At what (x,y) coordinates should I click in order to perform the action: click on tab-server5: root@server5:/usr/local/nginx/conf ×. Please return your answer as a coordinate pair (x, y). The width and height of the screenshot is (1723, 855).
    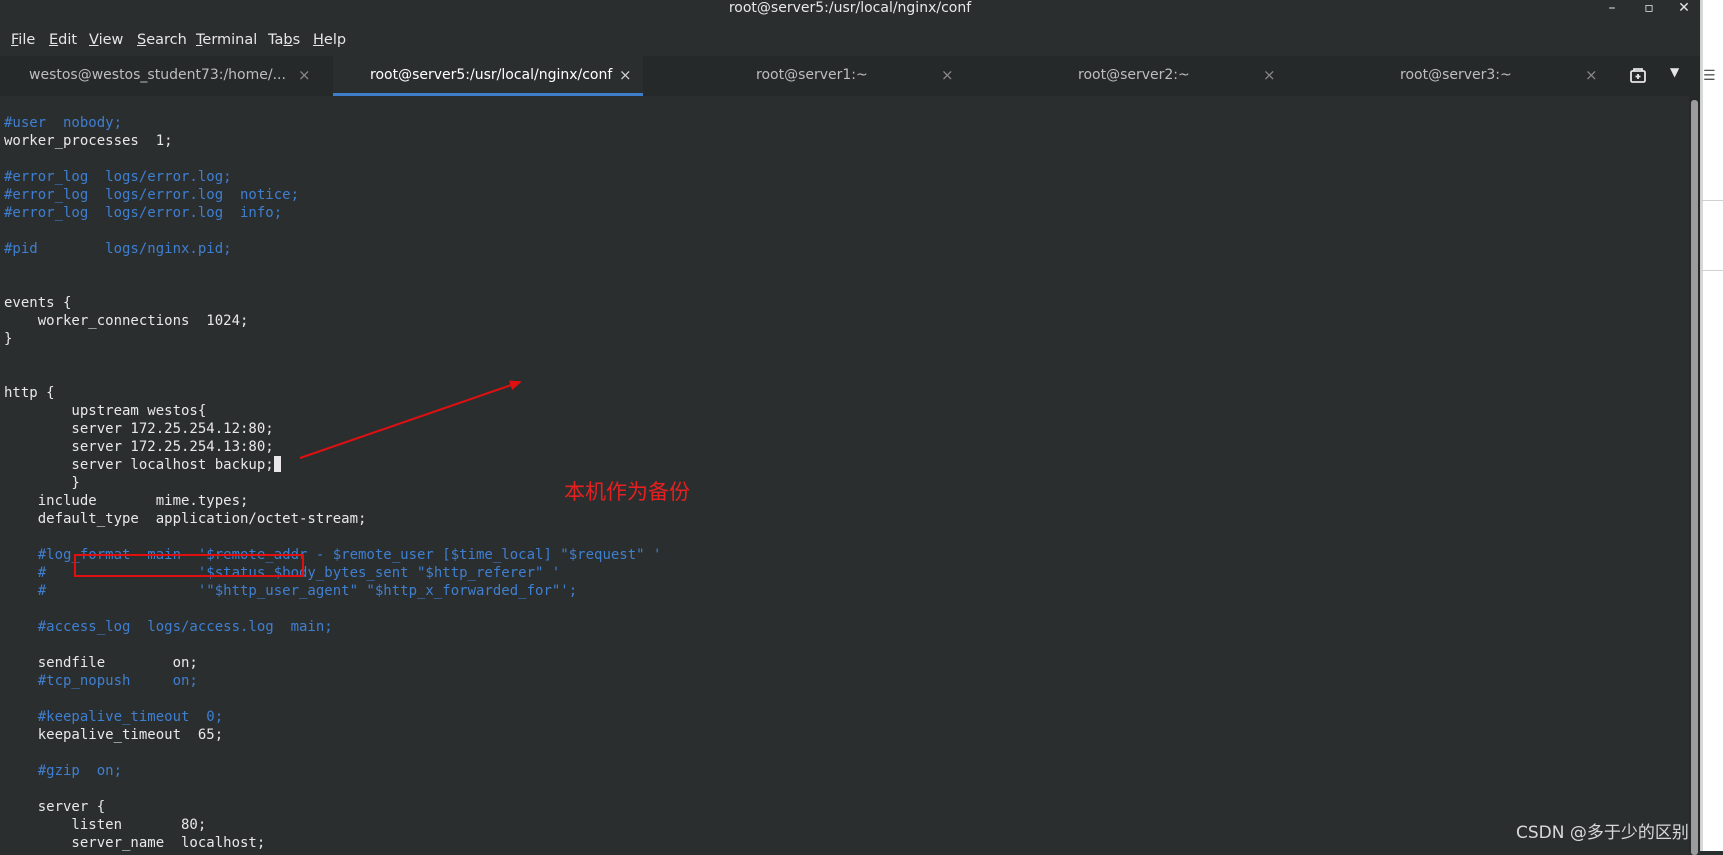
    Looking at the image, I should click on (488, 76).